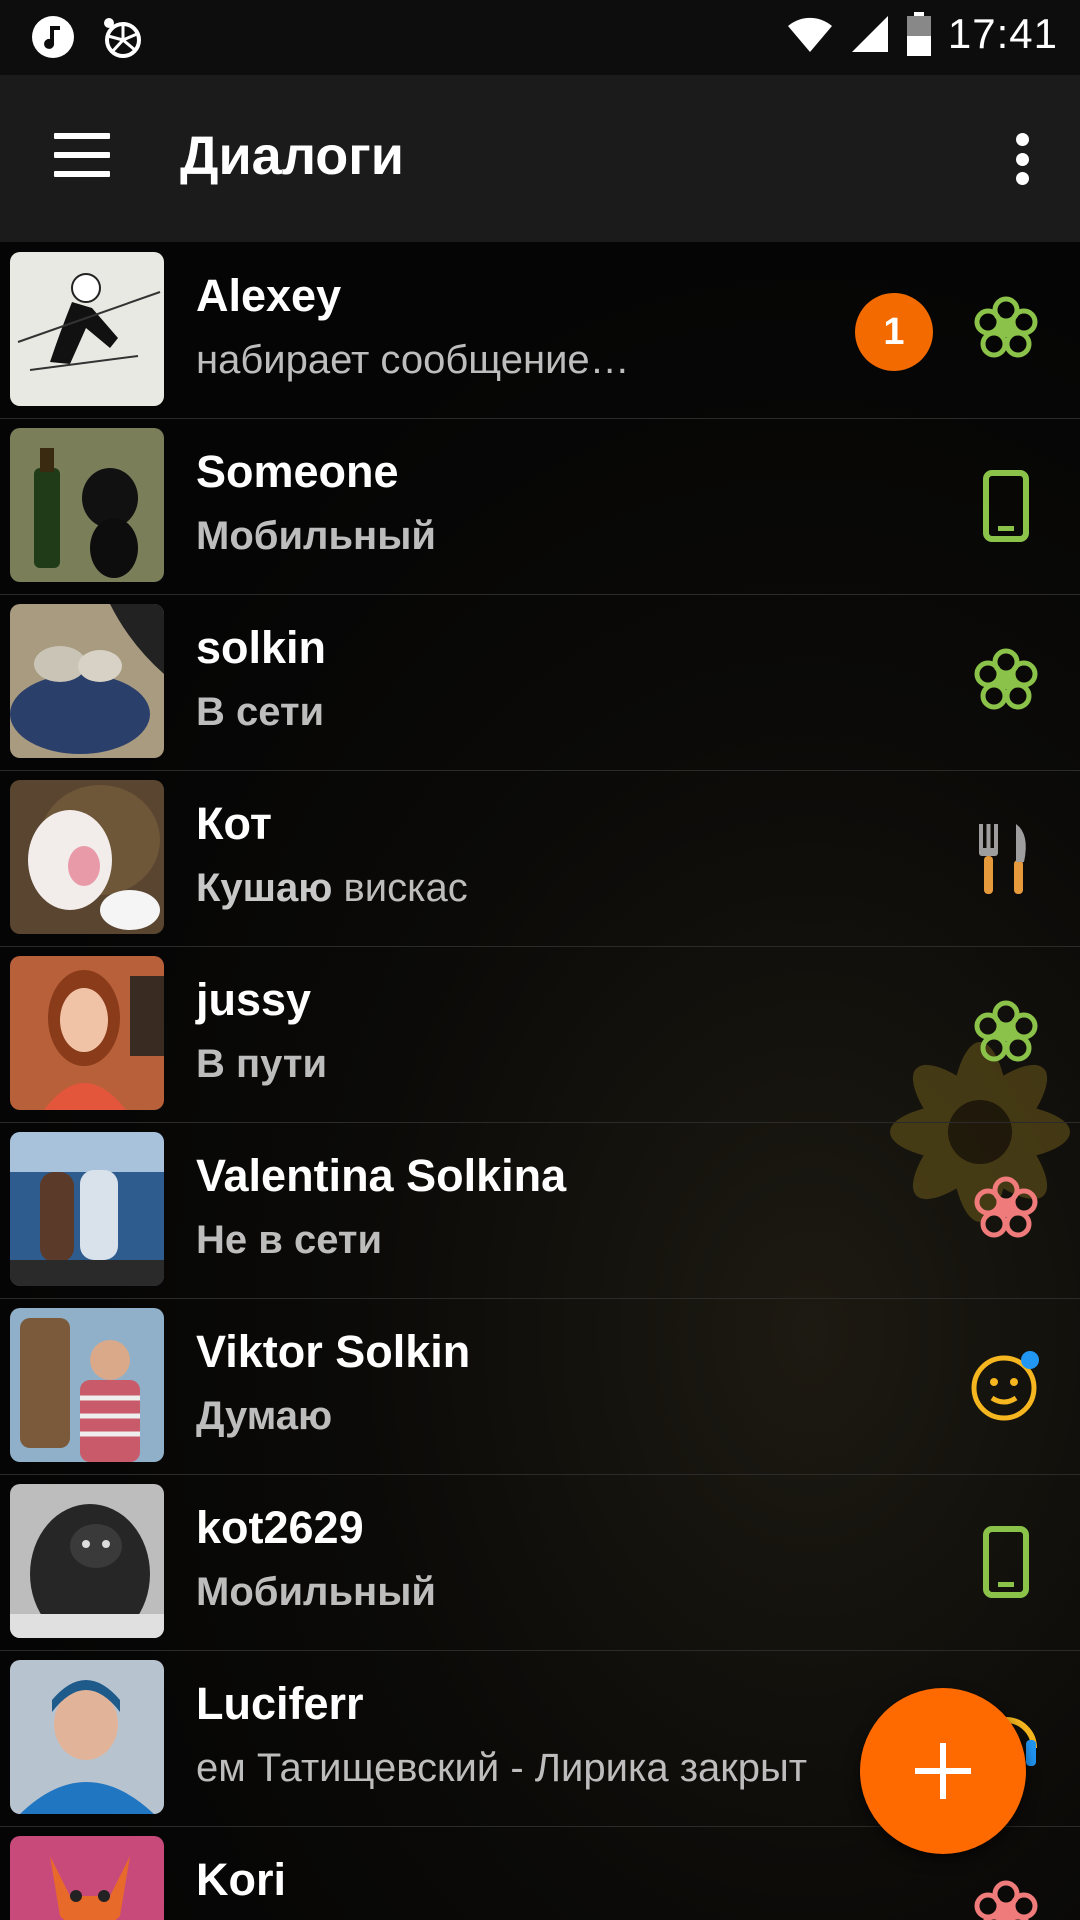 This screenshot has height=1920, width=1080. Describe the element at coordinates (943, 1771) in the screenshot. I see `plus-icon` at that location.